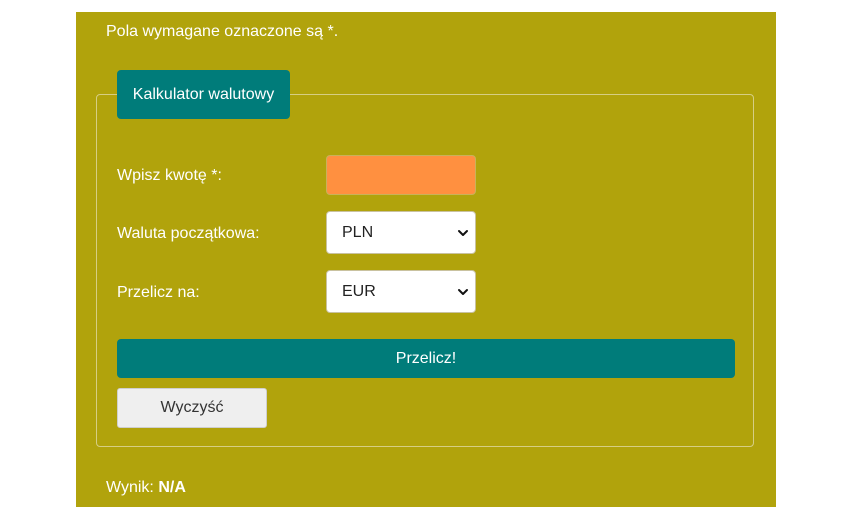  I want to click on result-line: Wynik: N/A, so click(146, 488).